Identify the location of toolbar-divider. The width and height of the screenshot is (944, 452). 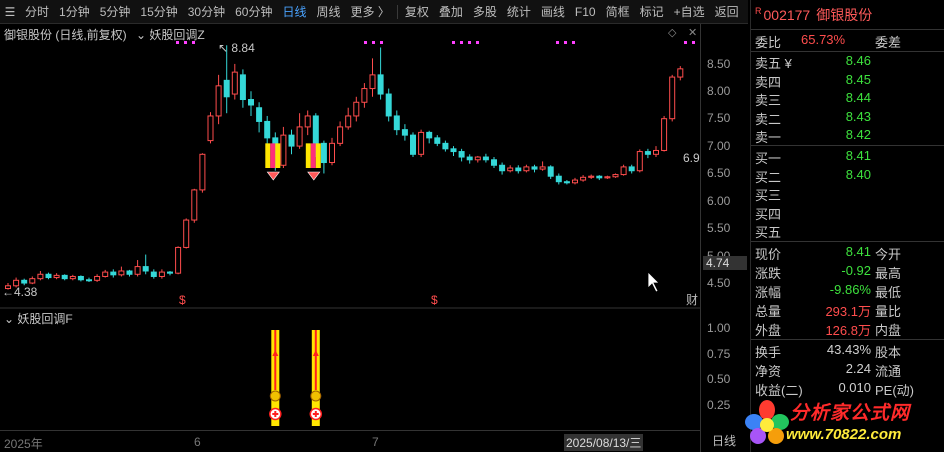
(397, 11).